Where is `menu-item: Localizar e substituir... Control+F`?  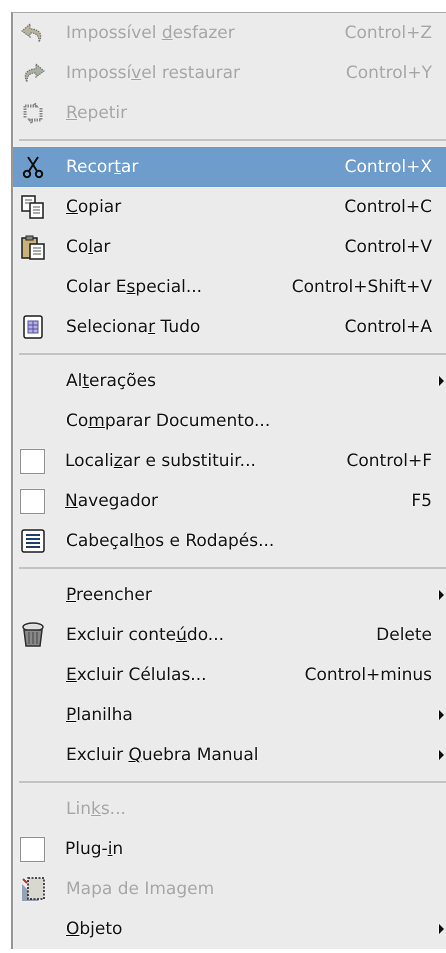
menu-item: Localizar e substituir... Control+F is located at coordinates (229, 461).